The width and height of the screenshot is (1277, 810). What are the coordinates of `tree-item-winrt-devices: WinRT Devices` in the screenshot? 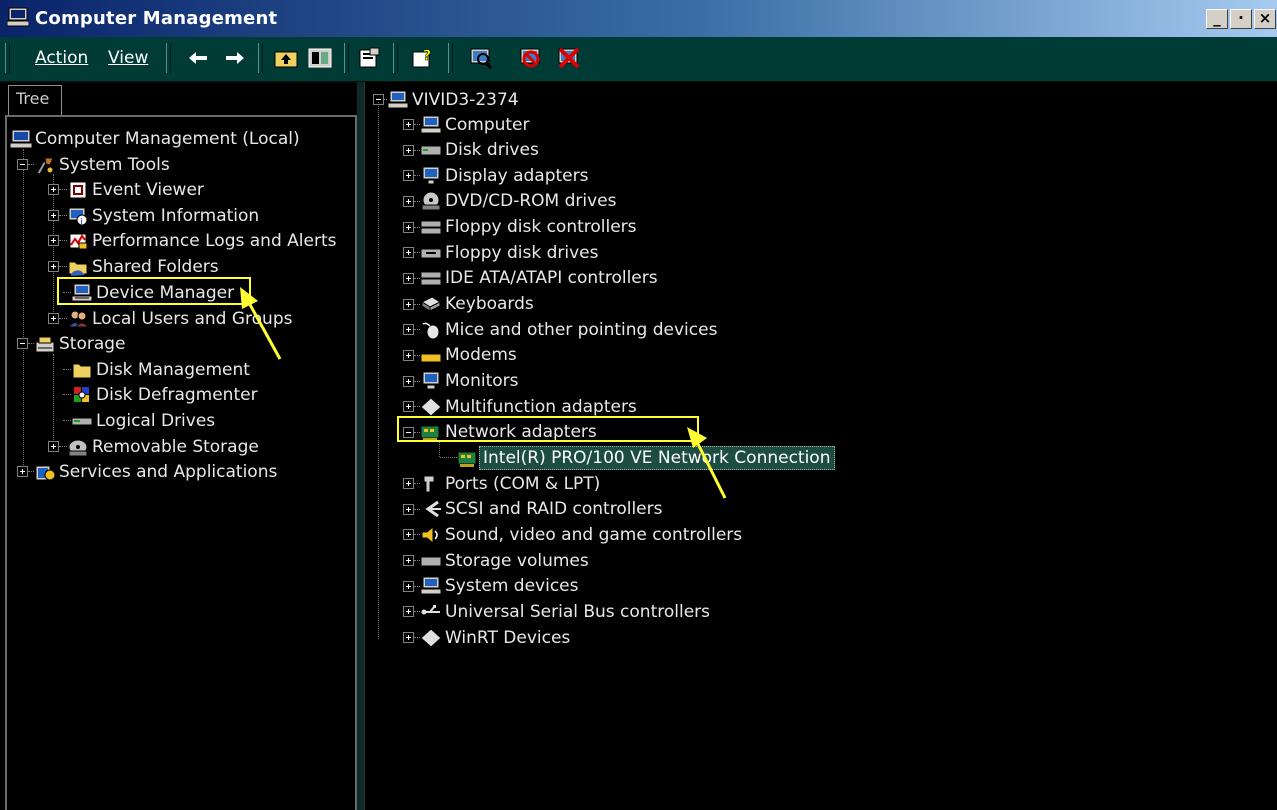 It's located at (488, 637).